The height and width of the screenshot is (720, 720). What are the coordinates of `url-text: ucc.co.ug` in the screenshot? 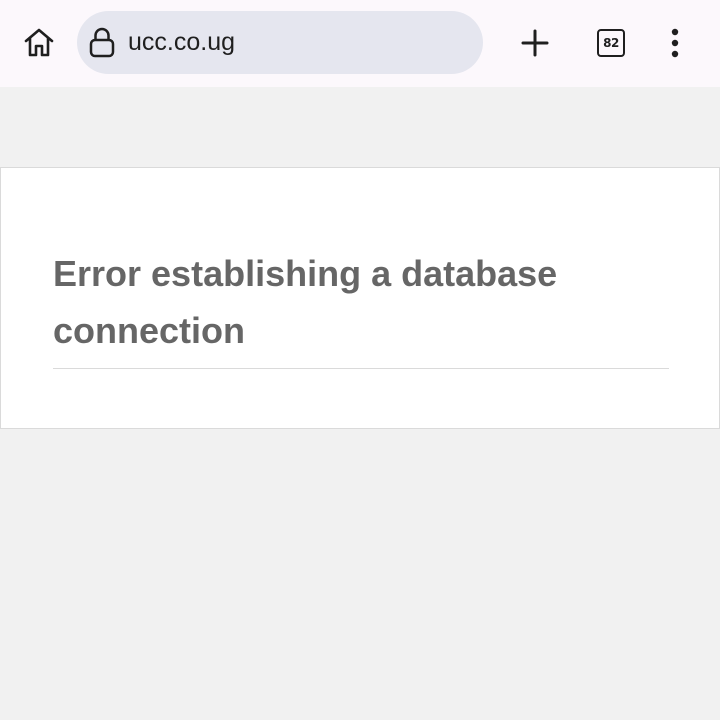 It's located at (181, 42).